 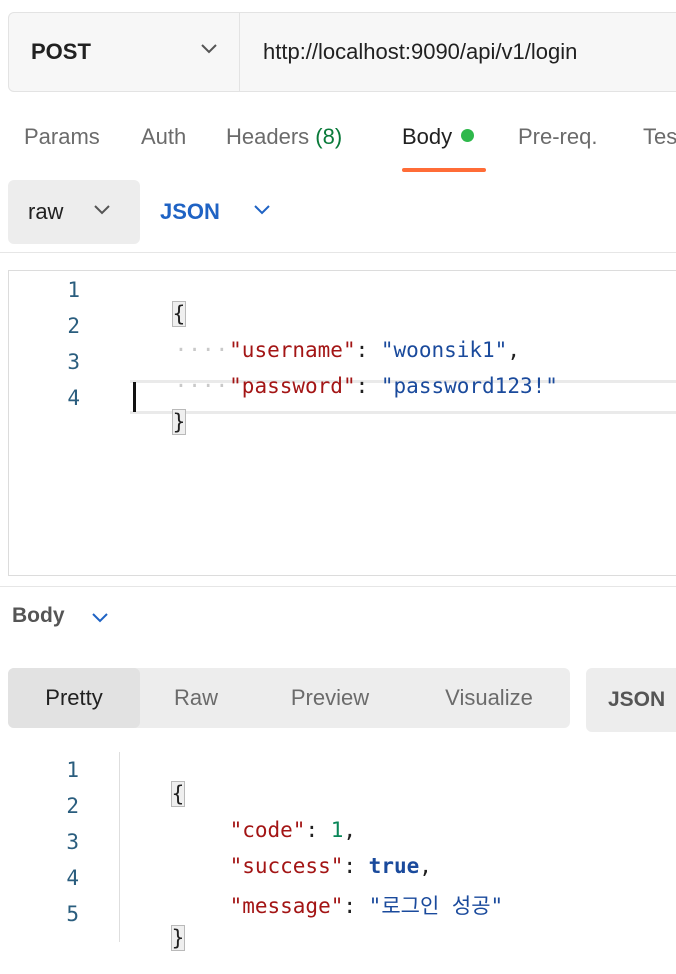 I want to click on tab-headers: Headers (8), so click(x=284, y=137).